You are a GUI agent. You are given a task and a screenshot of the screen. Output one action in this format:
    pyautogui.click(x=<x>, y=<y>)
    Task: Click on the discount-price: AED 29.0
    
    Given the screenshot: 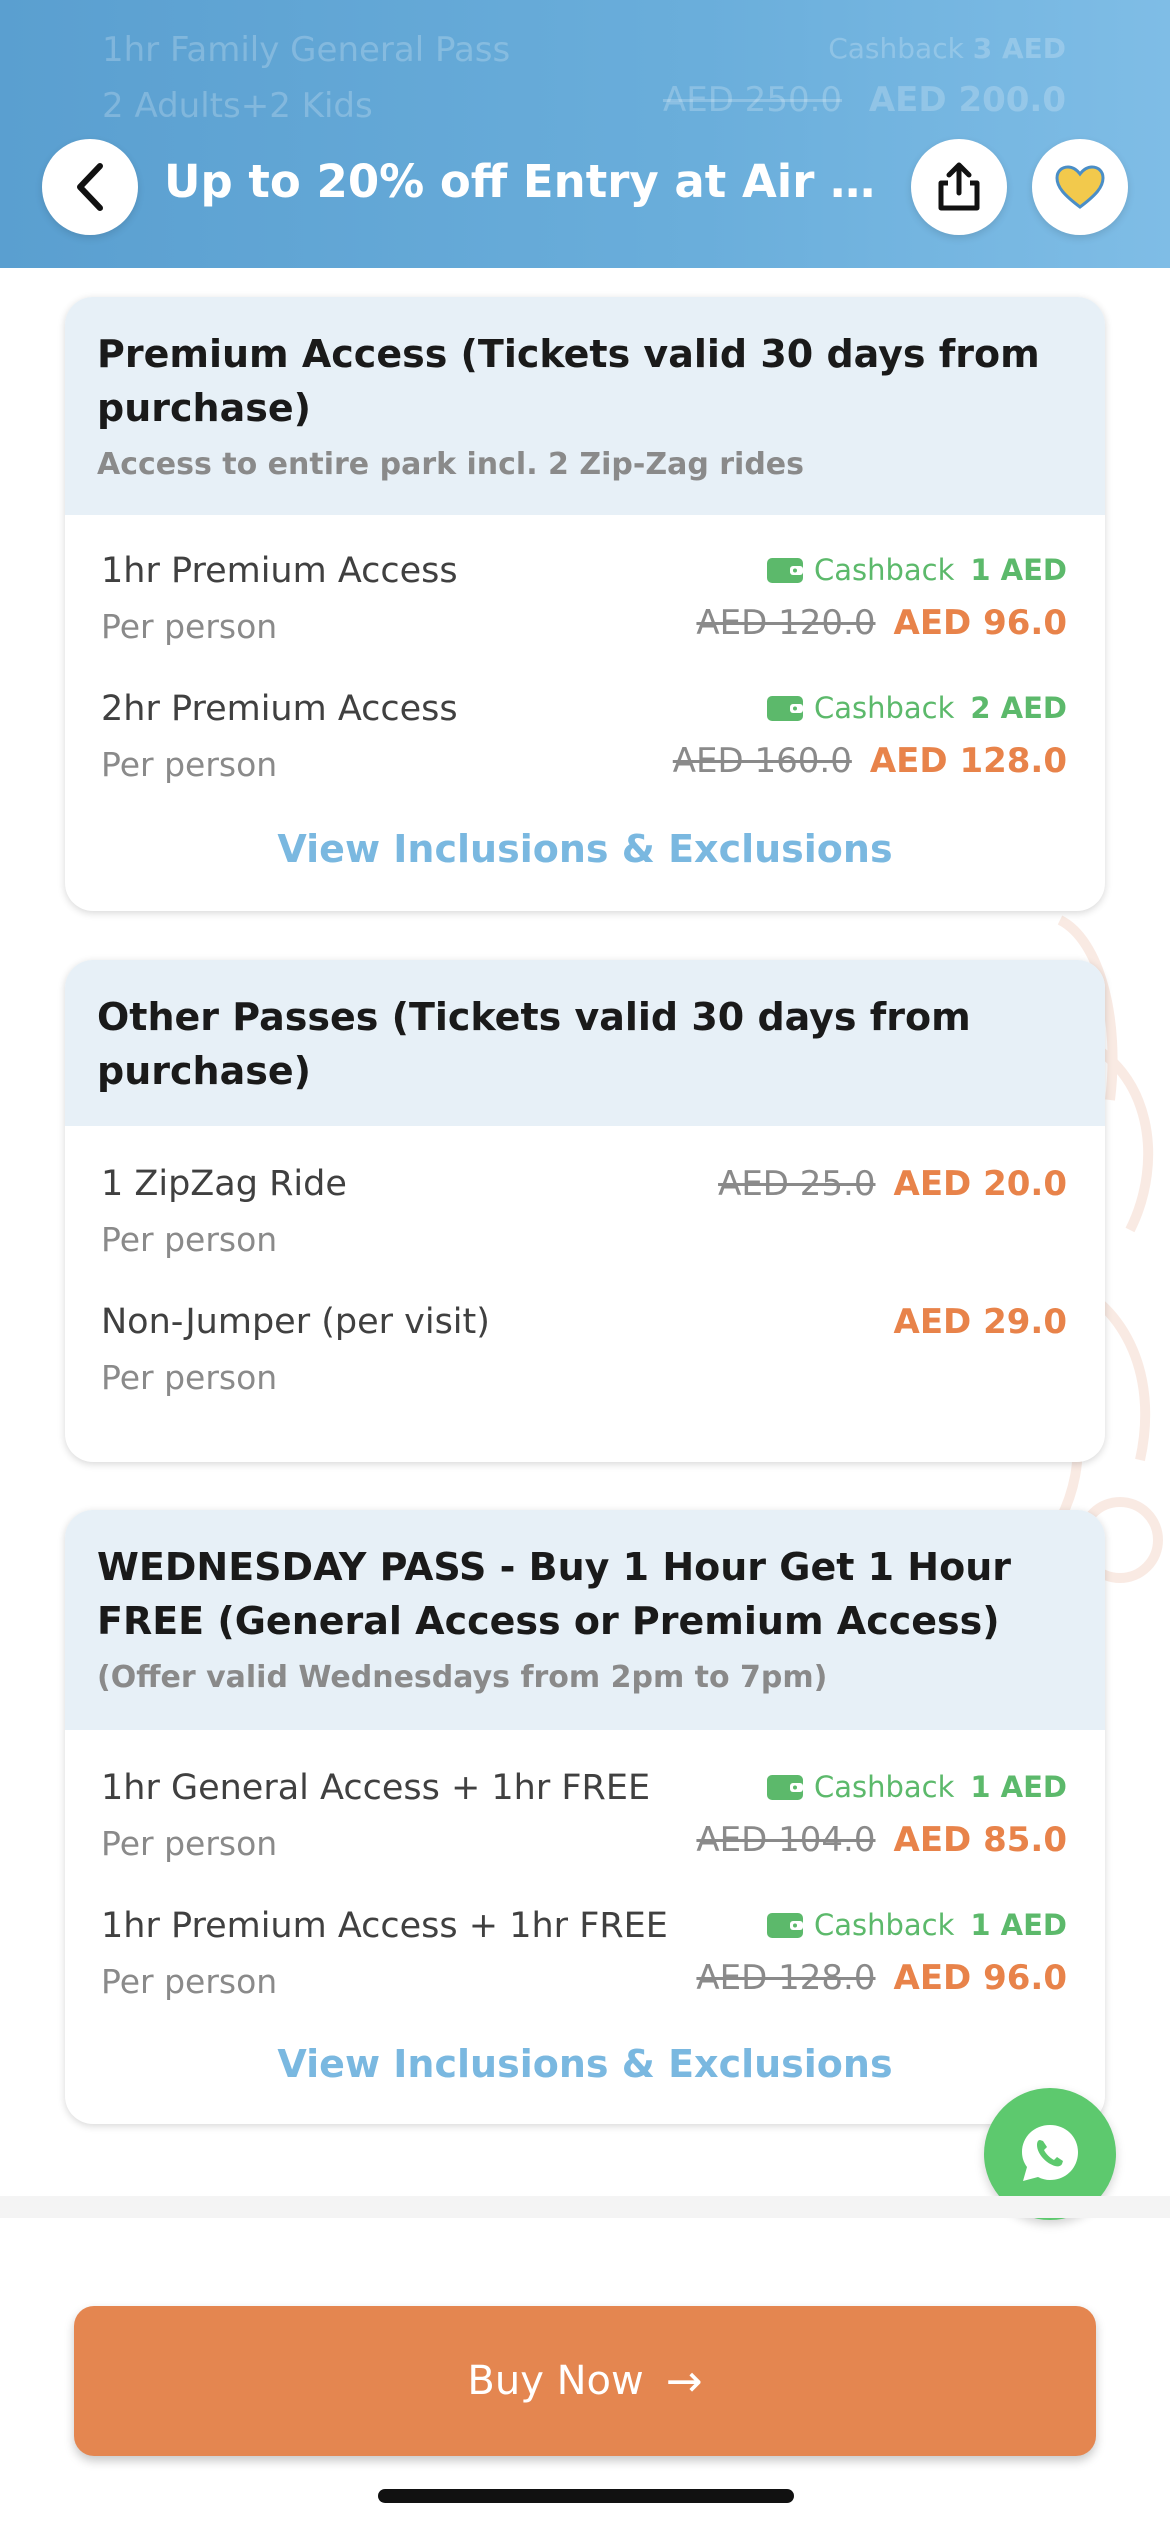 What is the action you would take?
    pyautogui.click(x=980, y=1322)
    